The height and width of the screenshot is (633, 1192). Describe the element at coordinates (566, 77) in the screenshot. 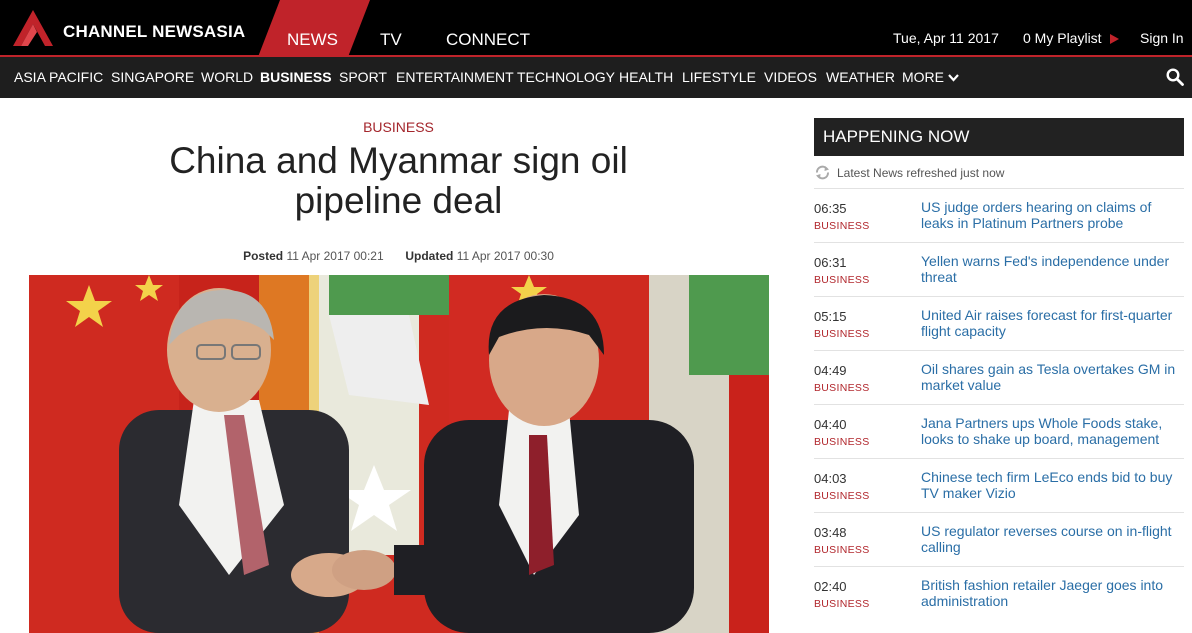

I see `nav-technology: TECHNOLOGY` at that location.